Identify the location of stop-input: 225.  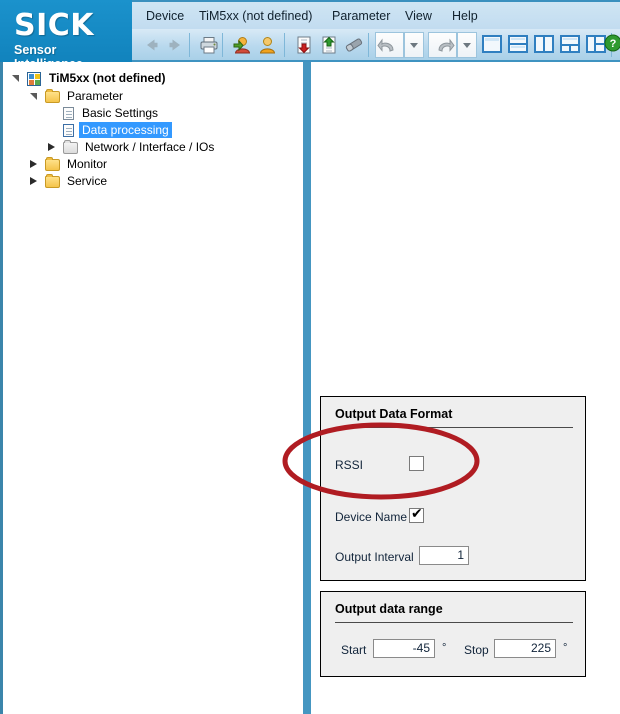
(525, 648).